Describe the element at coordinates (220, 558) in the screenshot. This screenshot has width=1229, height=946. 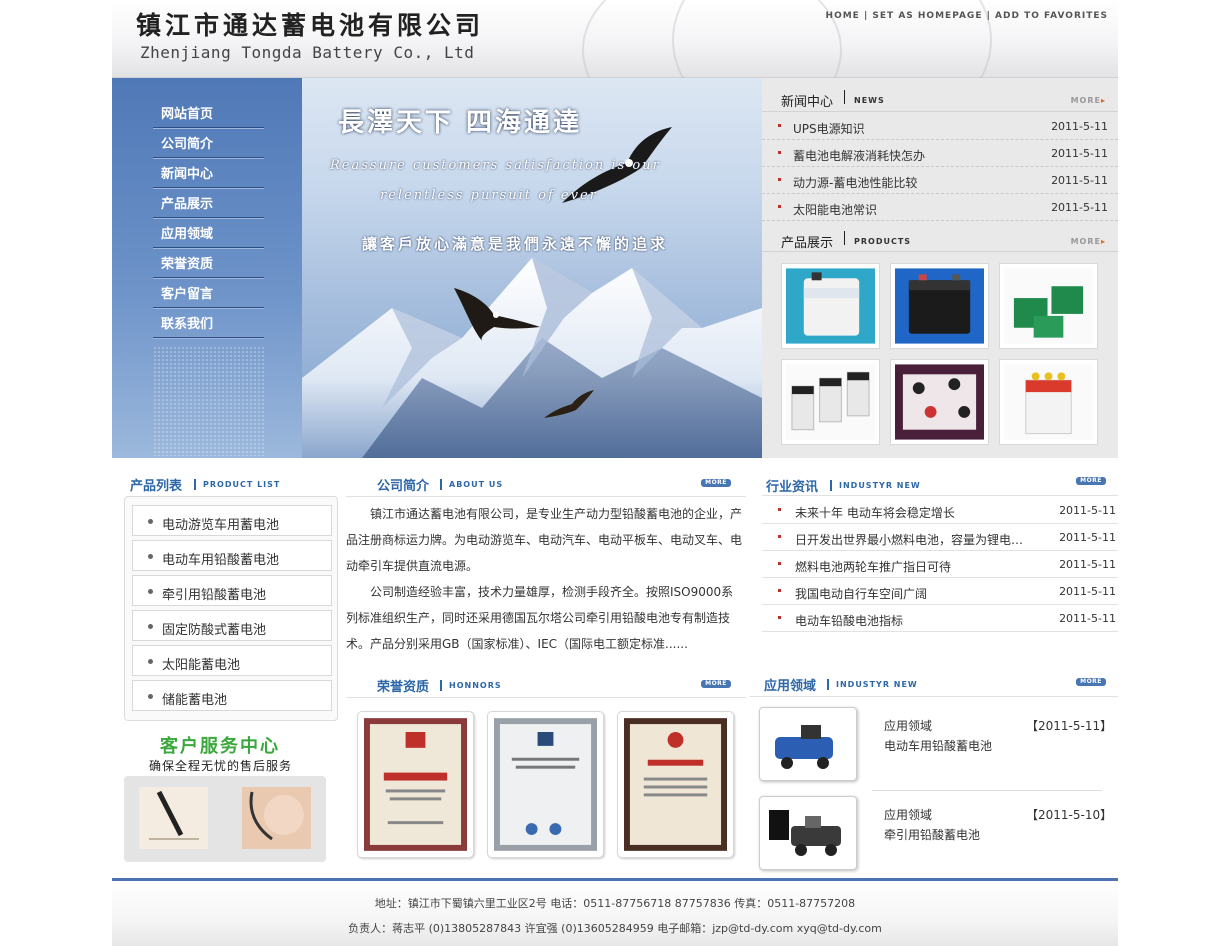
I see `product-name: 电动车用铅酸蓄电池` at that location.